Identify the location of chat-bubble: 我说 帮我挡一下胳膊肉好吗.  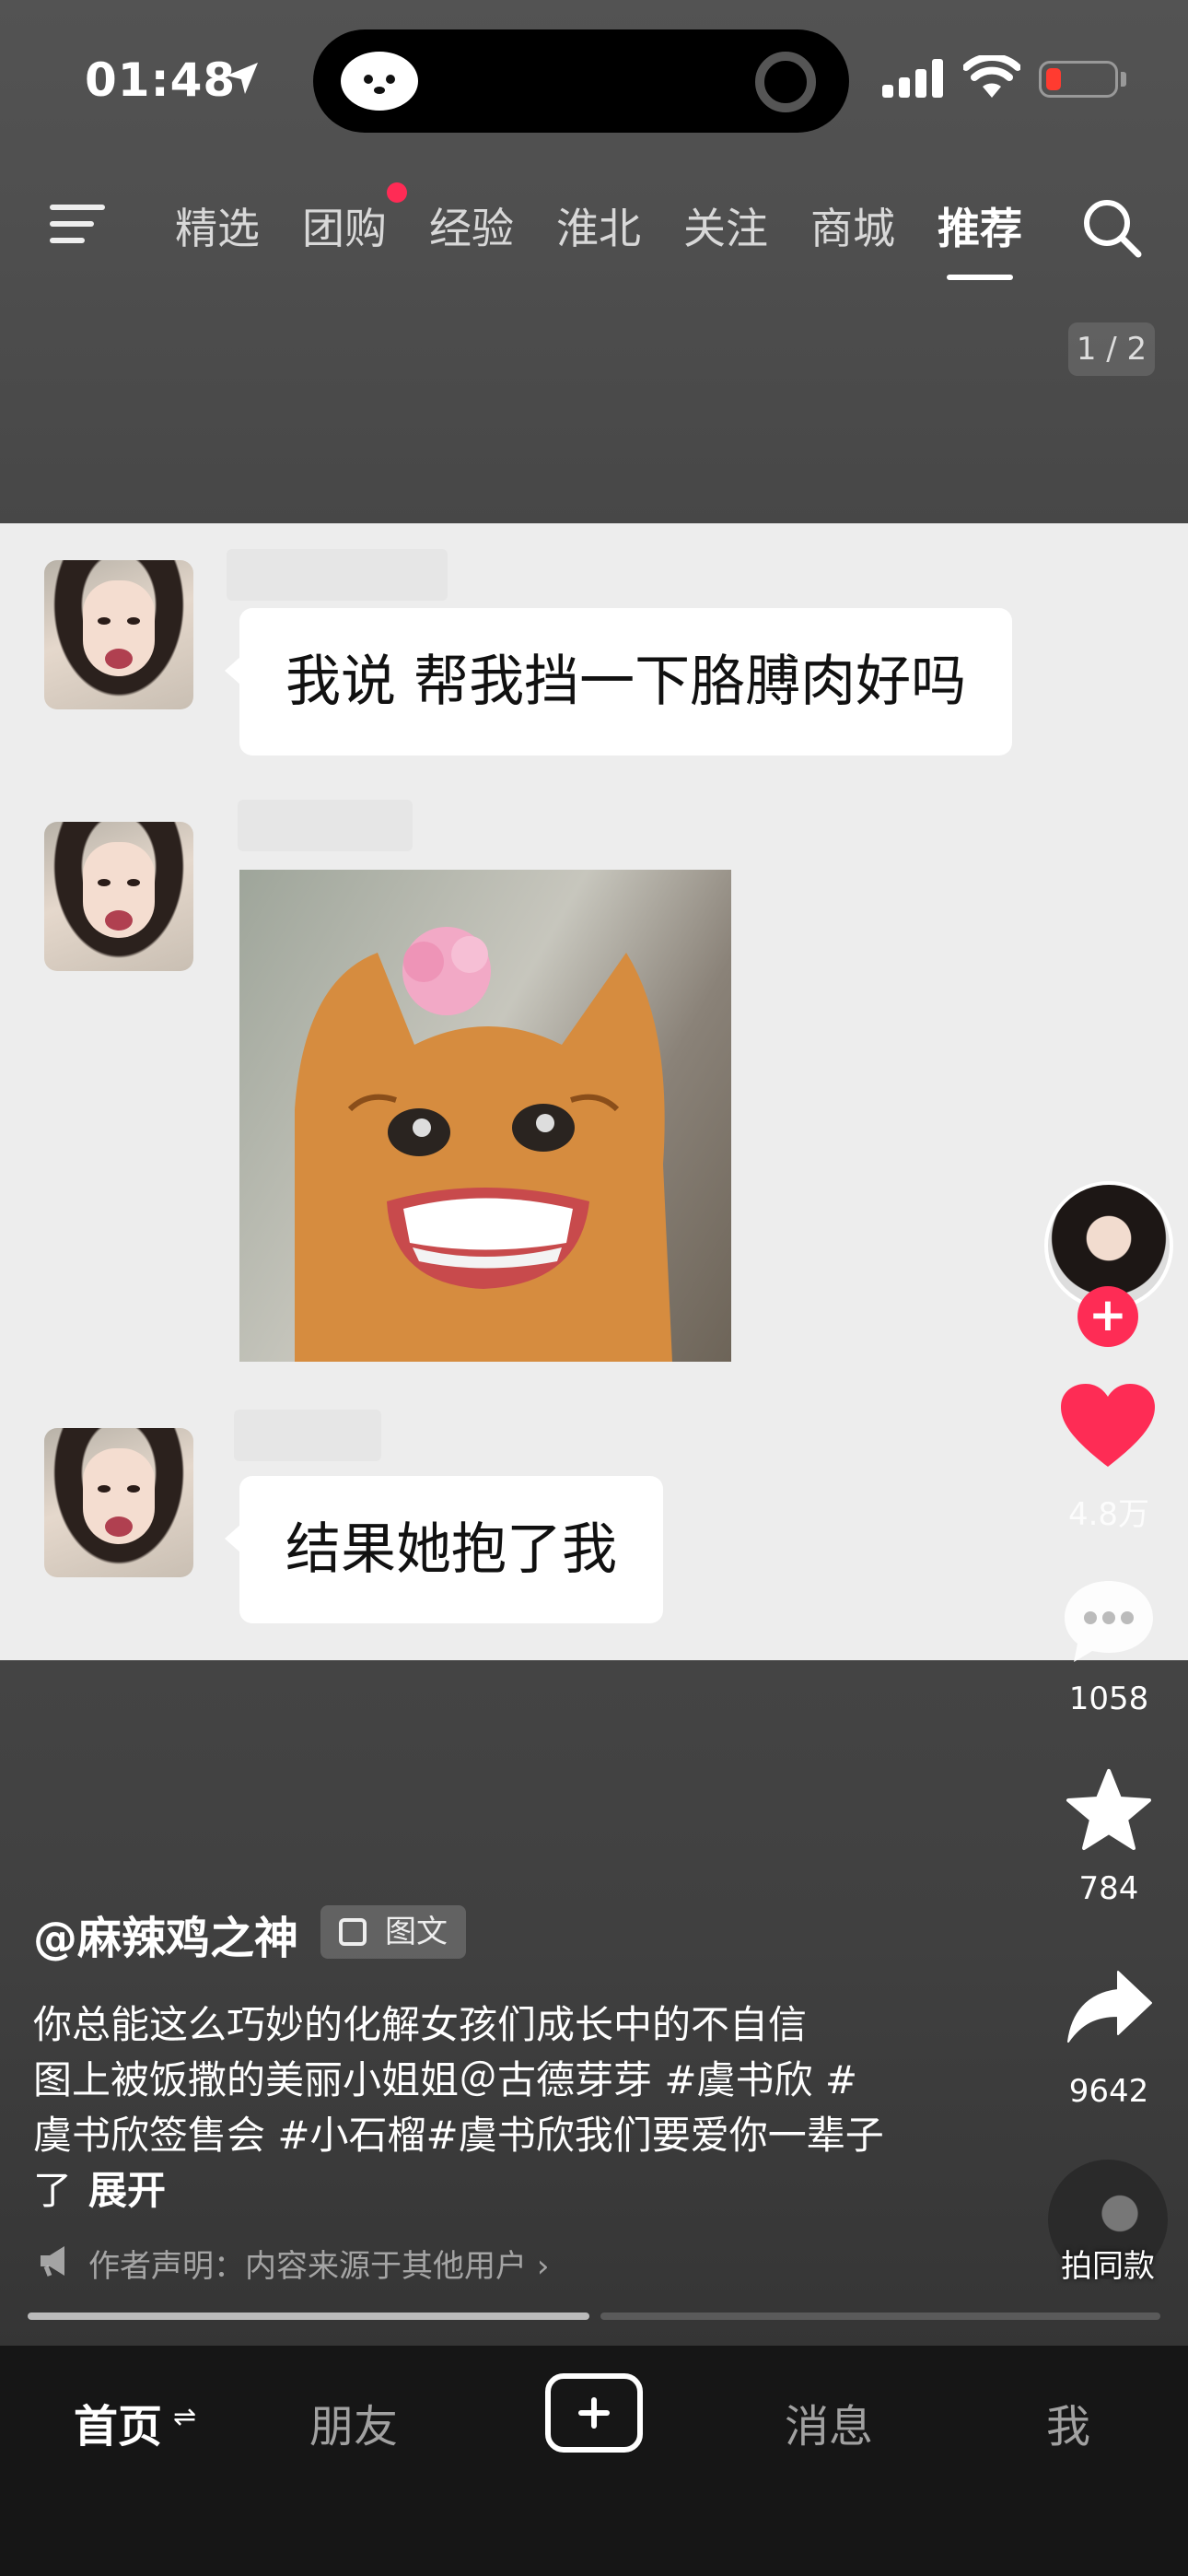
(618, 681).